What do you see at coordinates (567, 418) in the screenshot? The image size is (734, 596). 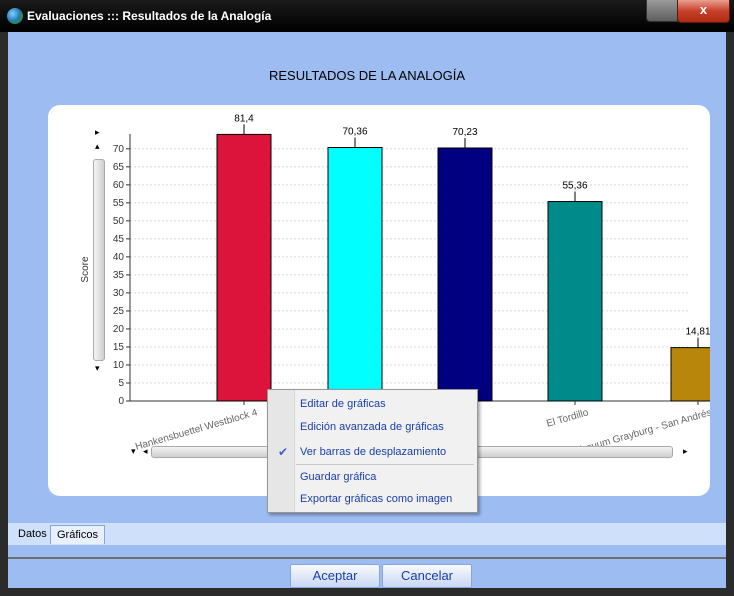 I see `x-category-label: El Tordillo` at bounding box center [567, 418].